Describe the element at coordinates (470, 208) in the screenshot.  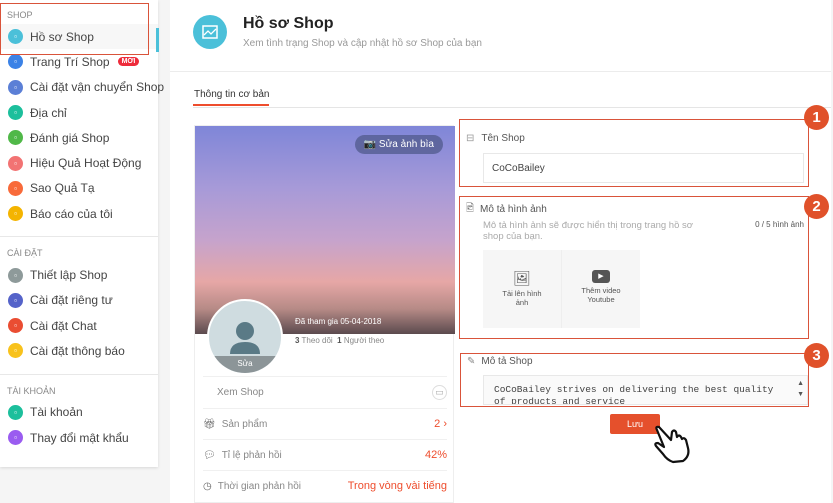
I see `image-icon: 🖻` at that location.